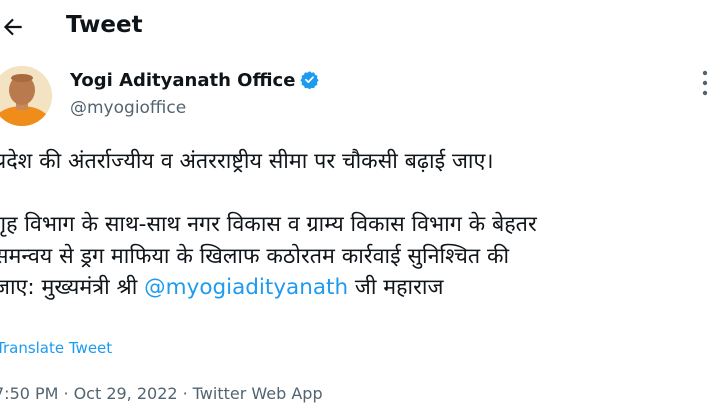 The height and width of the screenshot is (405, 720). I want to click on avatar, so click(26, 96).